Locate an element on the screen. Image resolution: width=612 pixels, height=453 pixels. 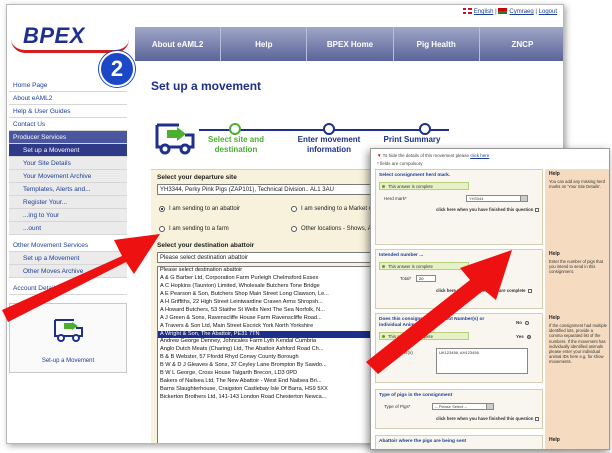
sidebar-item-help: Help & User Guides is located at coordinates (68, 111).